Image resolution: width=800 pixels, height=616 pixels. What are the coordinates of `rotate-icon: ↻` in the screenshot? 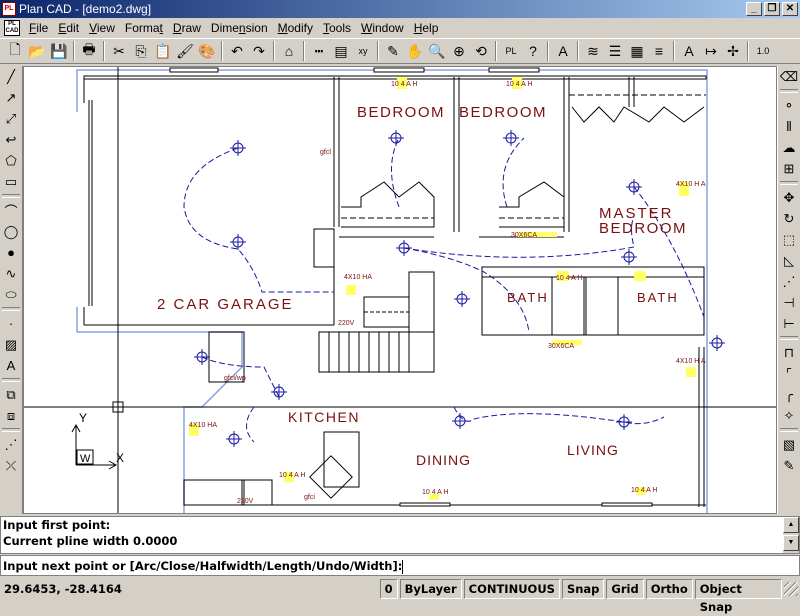 It's located at (789, 218).